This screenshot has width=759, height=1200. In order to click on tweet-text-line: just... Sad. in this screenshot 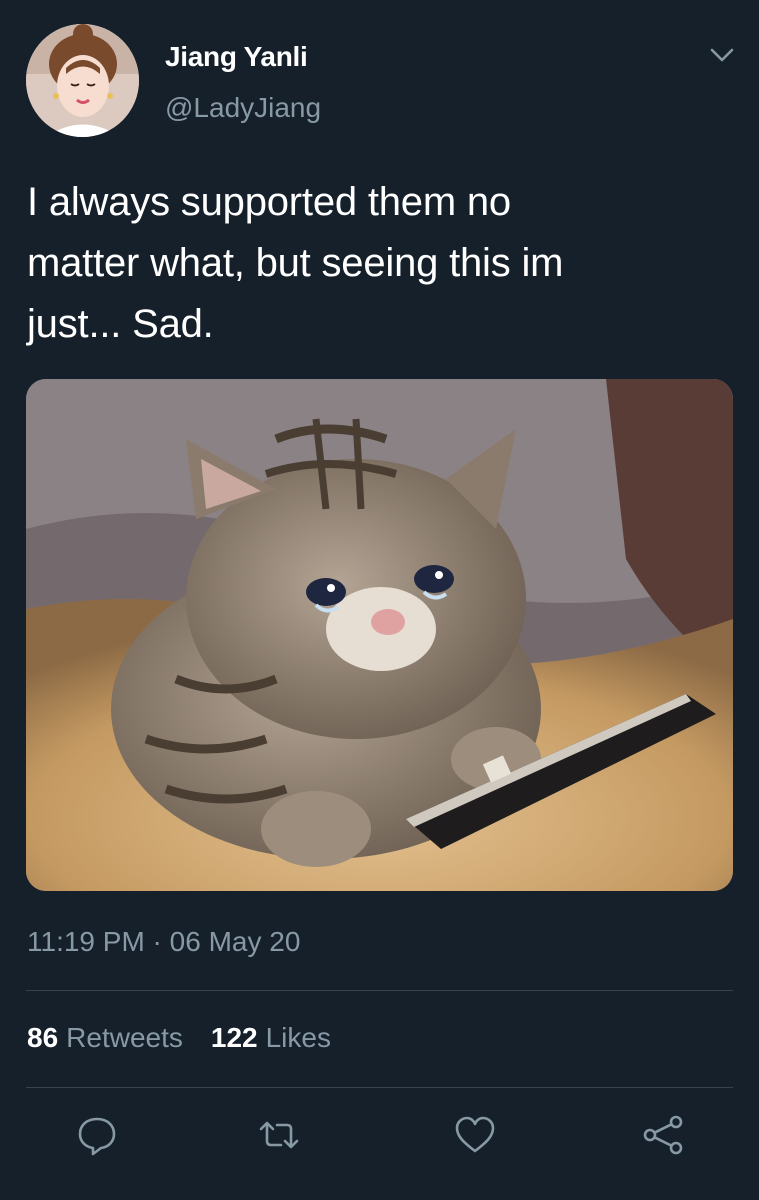, I will do `click(120, 324)`.